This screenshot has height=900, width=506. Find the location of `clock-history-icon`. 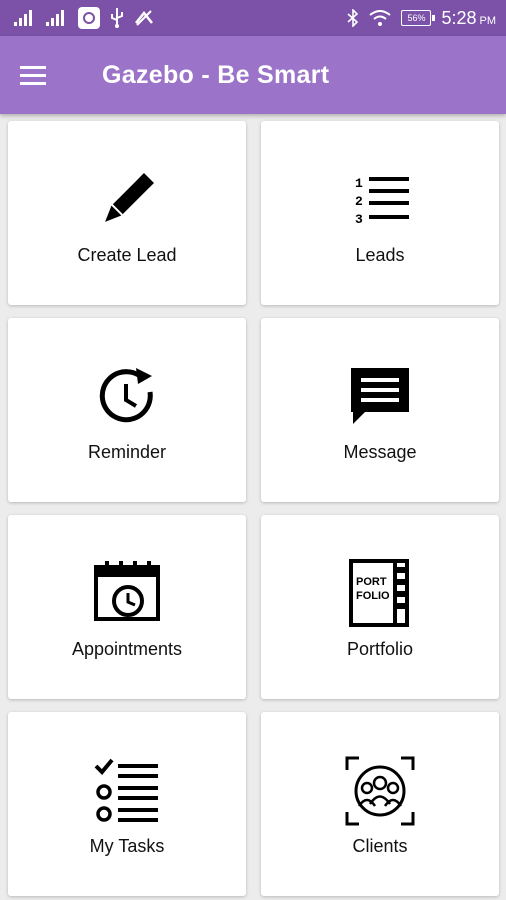

clock-history-icon is located at coordinates (126, 395).